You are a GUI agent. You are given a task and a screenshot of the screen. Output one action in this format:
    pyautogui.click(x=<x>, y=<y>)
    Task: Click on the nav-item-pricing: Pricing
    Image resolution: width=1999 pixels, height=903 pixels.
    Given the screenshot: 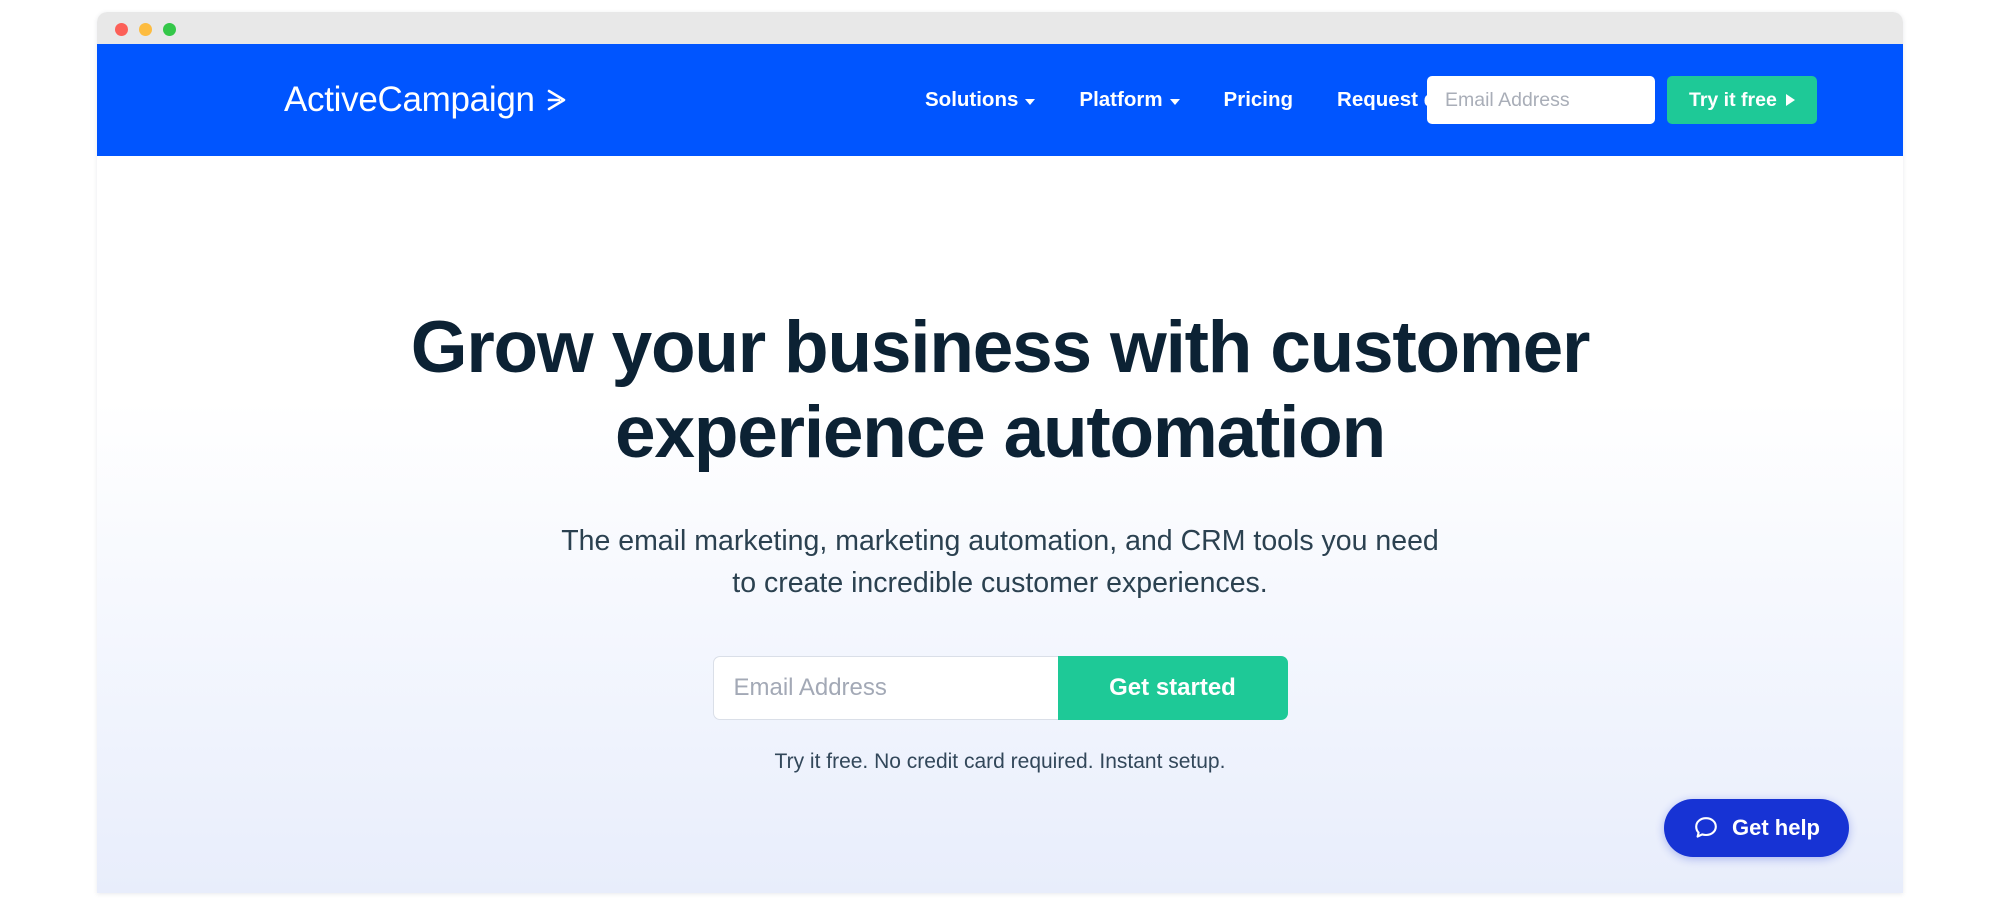 What is the action you would take?
    pyautogui.click(x=1259, y=100)
    